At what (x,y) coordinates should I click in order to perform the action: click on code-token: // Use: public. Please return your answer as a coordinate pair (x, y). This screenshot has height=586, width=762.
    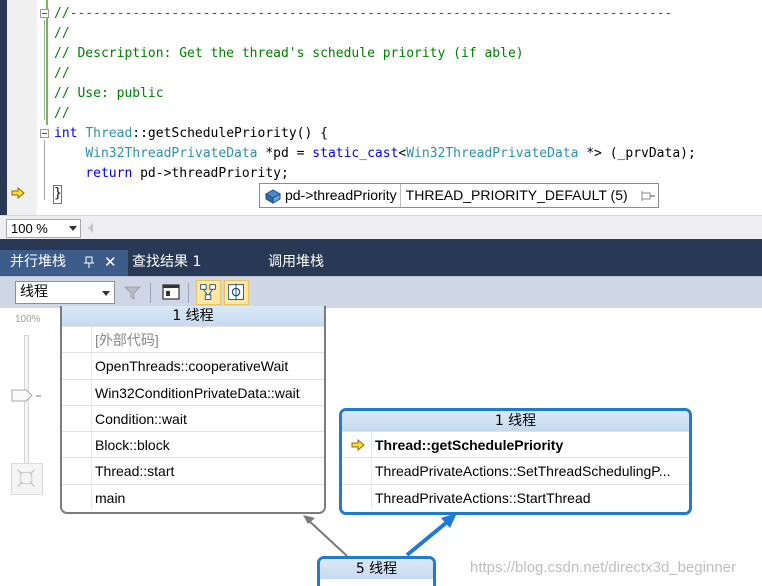
    Looking at the image, I should click on (109, 93).